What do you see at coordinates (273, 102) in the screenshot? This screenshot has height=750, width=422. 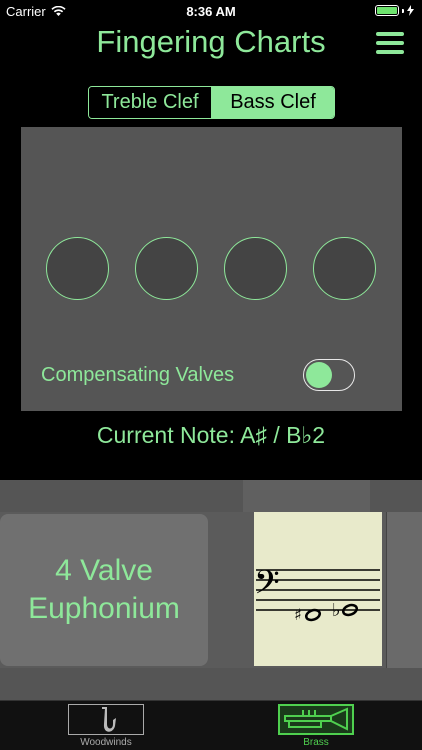 I see `segment-bass-clef: Bass Clef` at bounding box center [273, 102].